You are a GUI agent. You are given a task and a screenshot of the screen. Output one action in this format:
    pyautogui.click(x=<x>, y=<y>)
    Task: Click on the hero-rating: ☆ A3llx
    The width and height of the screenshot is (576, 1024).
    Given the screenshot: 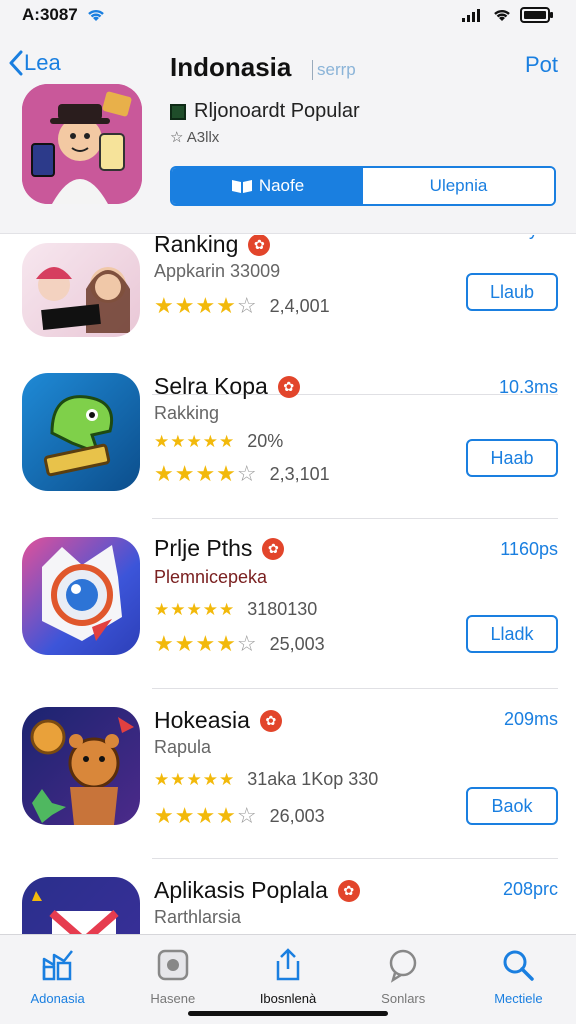 What is the action you would take?
    pyautogui.click(x=195, y=137)
    